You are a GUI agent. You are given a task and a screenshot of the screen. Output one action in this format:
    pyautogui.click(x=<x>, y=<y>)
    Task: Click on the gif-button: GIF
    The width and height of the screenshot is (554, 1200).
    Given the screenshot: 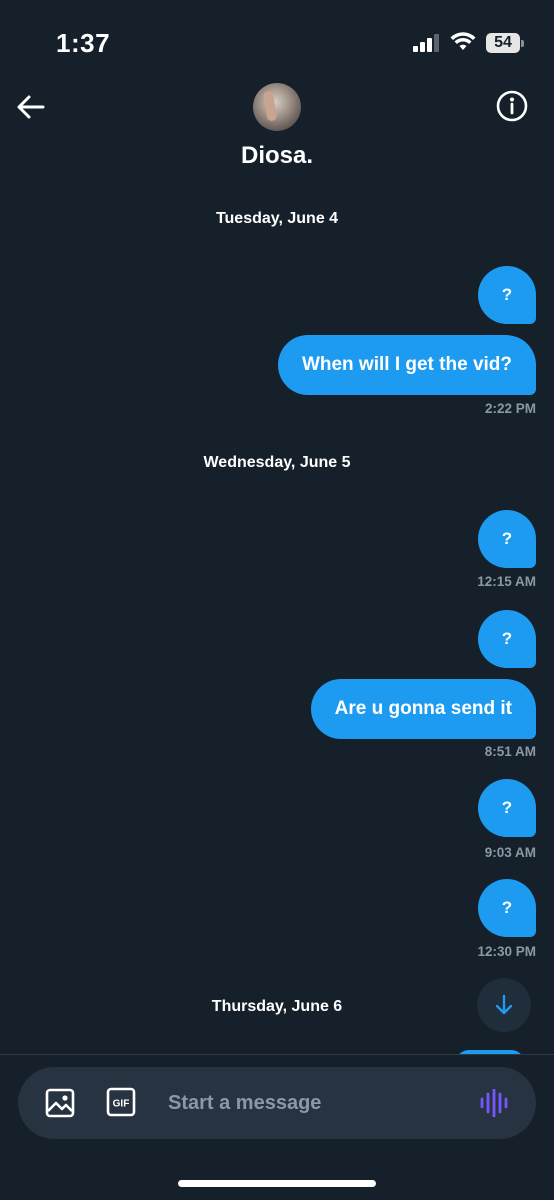 What is the action you would take?
    pyautogui.click(x=121, y=1102)
    